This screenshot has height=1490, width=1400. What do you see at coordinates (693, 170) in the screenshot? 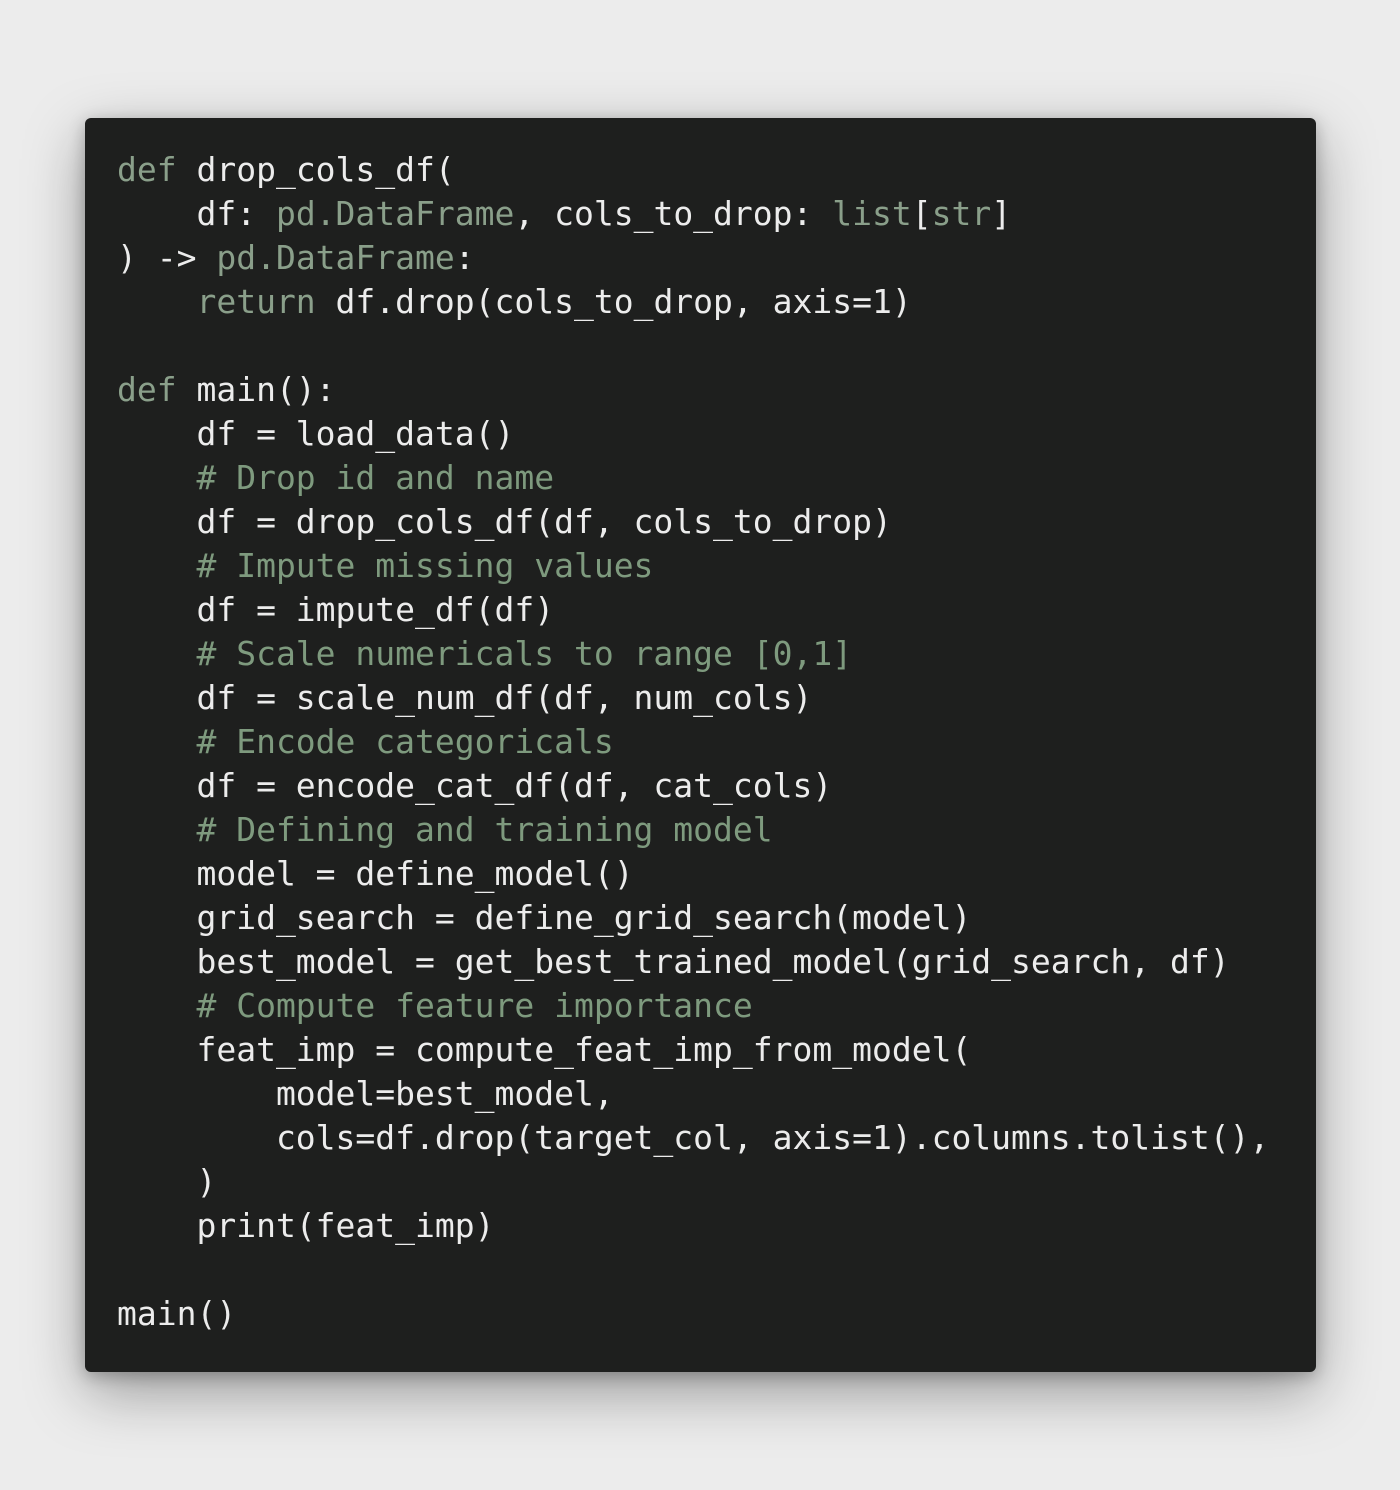
I see `code-line: def drop_cols_df(` at bounding box center [693, 170].